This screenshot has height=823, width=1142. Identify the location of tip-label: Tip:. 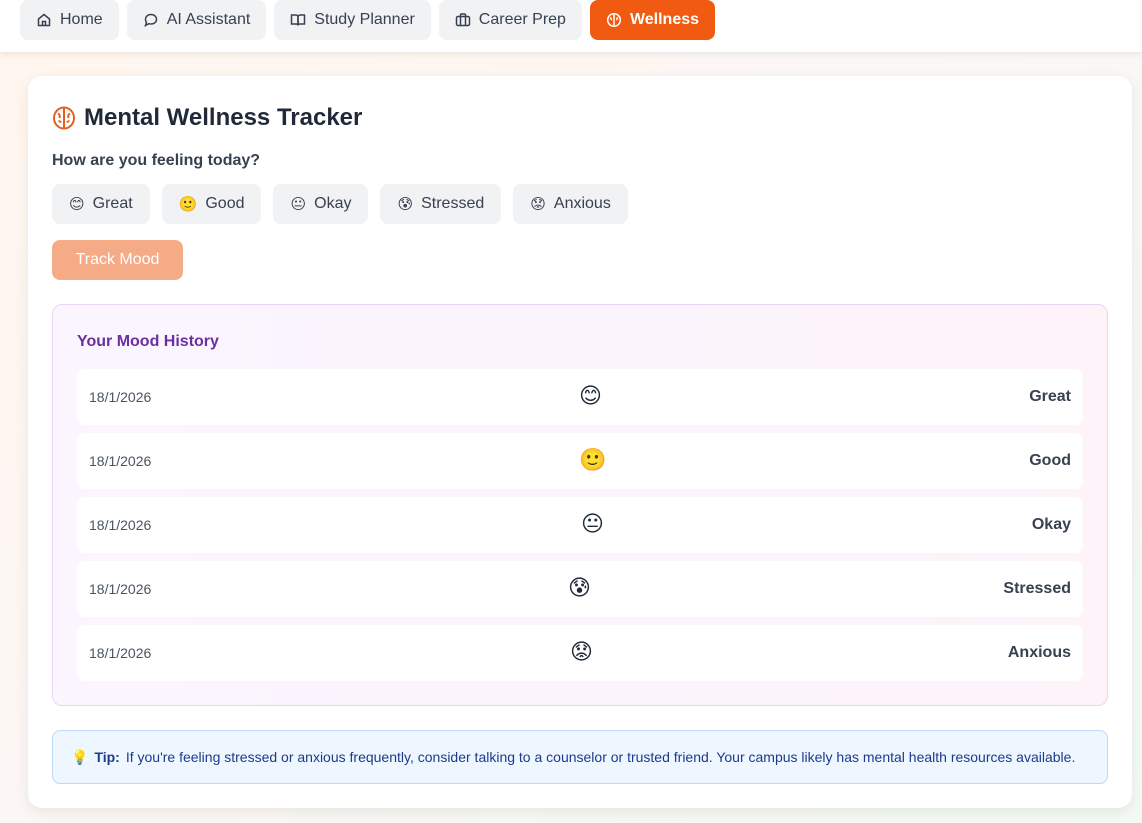
(107, 757).